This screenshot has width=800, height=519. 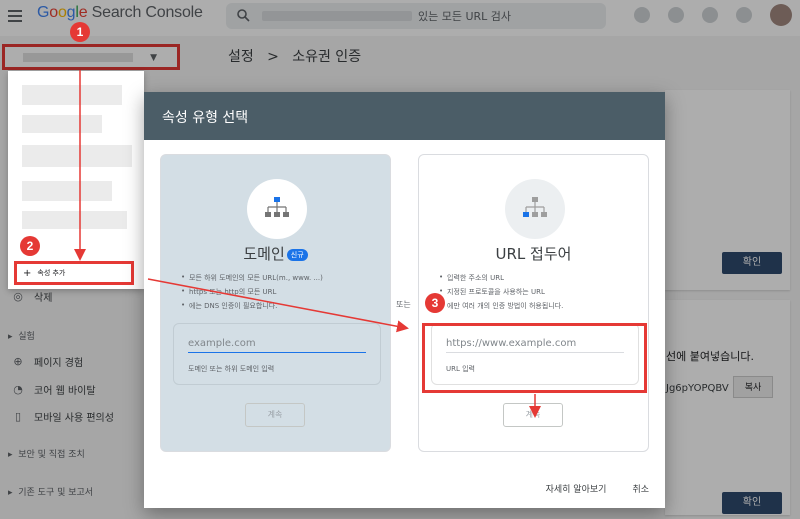 I want to click on domain-continue-button: 계속, so click(x=275, y=415).